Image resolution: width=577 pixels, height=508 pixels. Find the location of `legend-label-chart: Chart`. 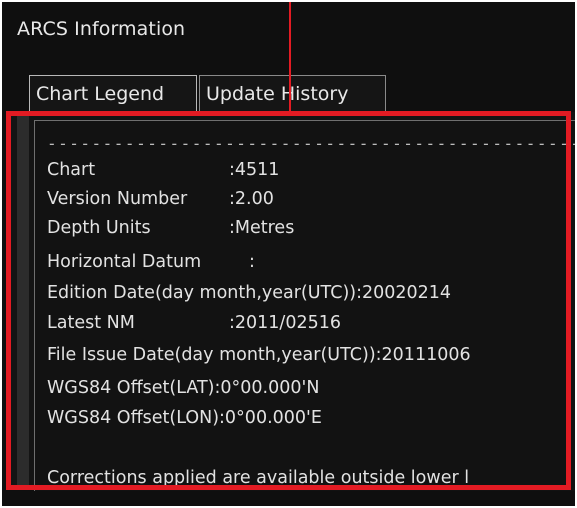

legend-label-chart: Chart is located at coordinates (71, 170).